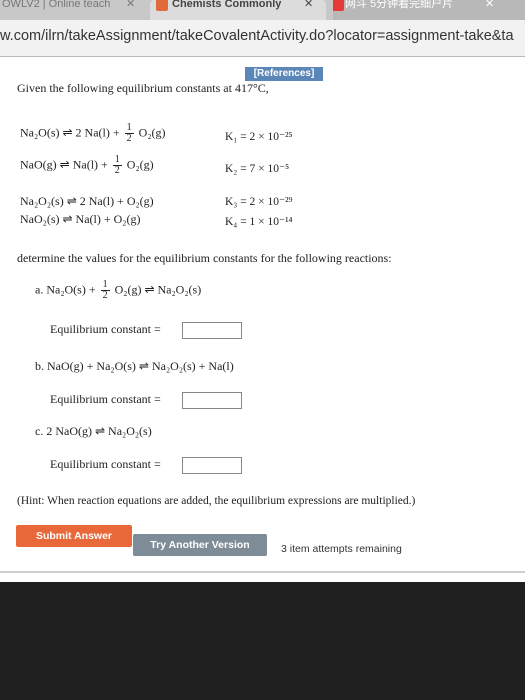  I want to click on tab-owlv2: OWLV2 | Online teach ✕, so click(71, 10).